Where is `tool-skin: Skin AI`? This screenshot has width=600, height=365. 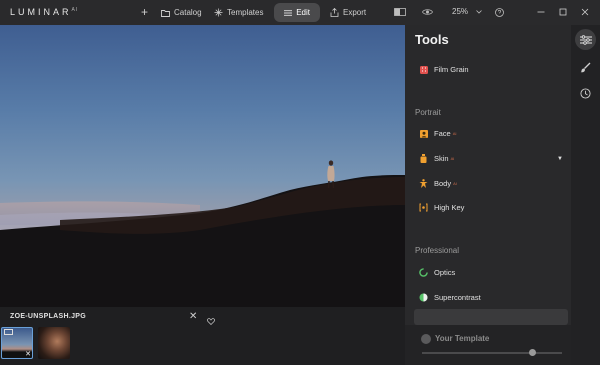 tool-skin: Skin AI is located at coordinates (436, 158).